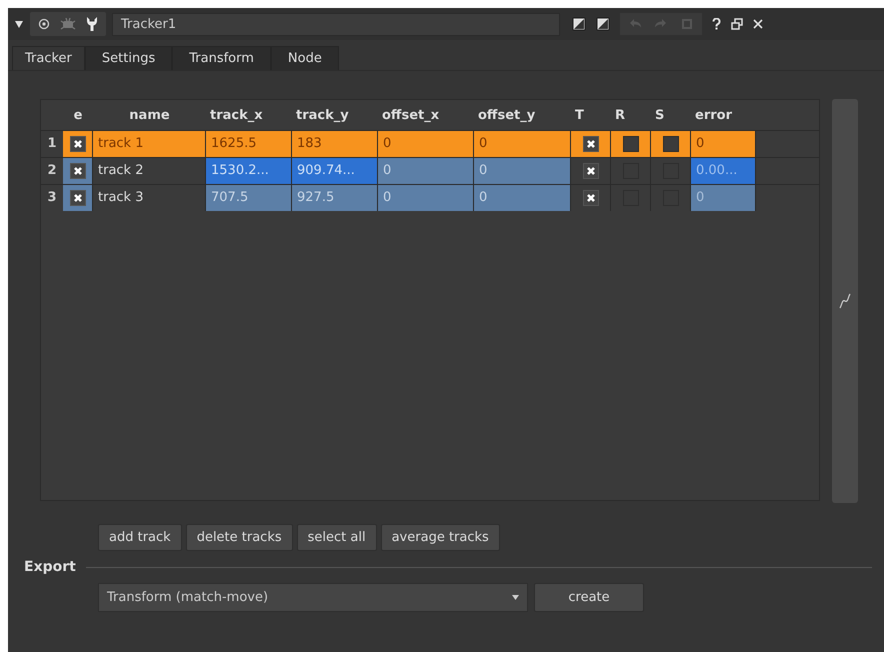 The image size is (884, 652). Describe the element at coordinates (716, 24) in the screenshot. I see `help-icon` at that location.